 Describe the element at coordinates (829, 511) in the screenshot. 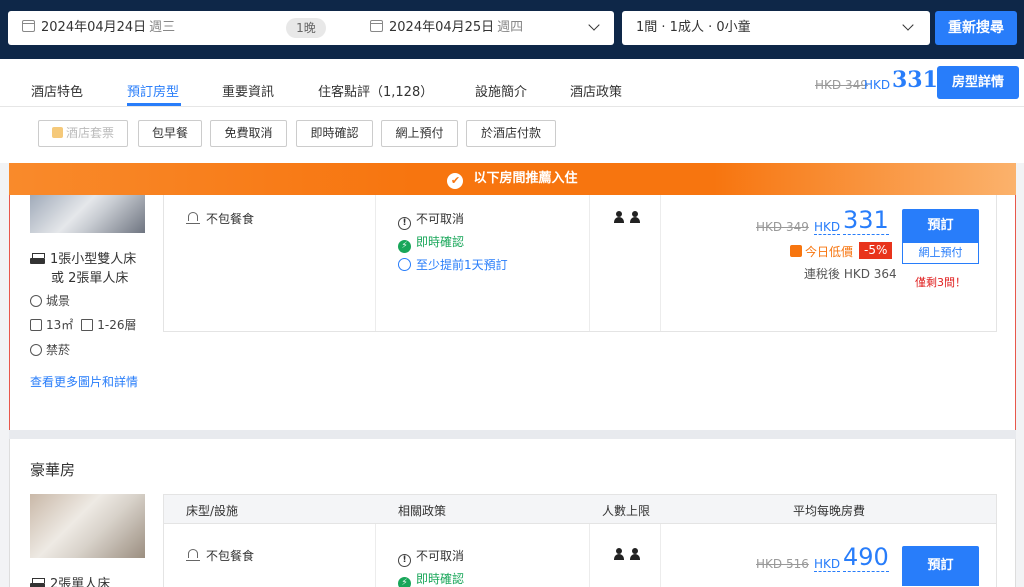

I see `col-price: 平均每晚房費` at that location.